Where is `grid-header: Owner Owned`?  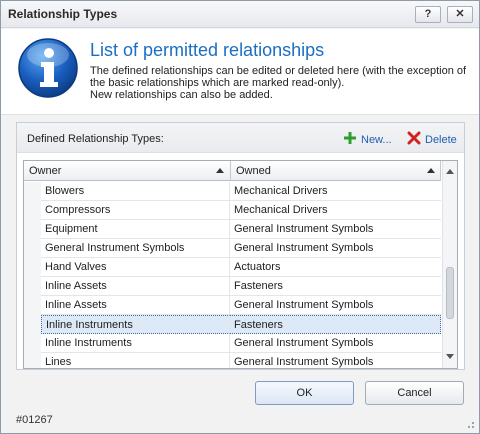
grid-header: Owner Owned is located at coordinates (232, 171).